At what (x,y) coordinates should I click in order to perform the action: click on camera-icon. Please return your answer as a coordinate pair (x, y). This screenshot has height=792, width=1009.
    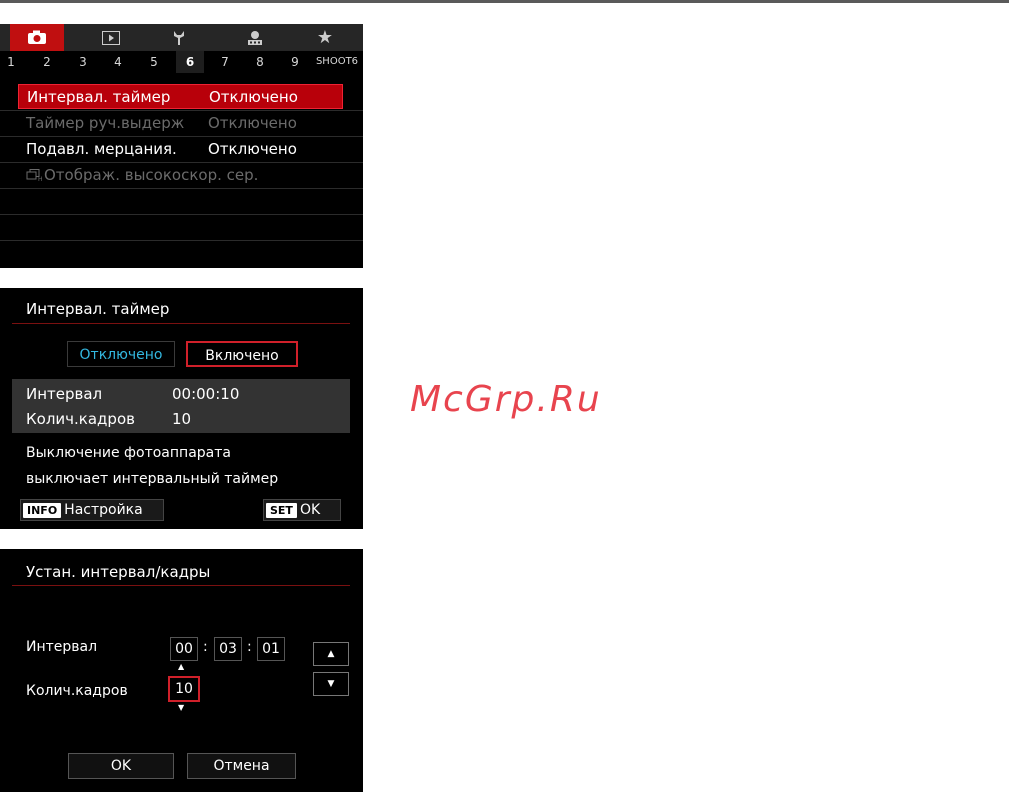
    Looking at the image, I should click on (37, 37).